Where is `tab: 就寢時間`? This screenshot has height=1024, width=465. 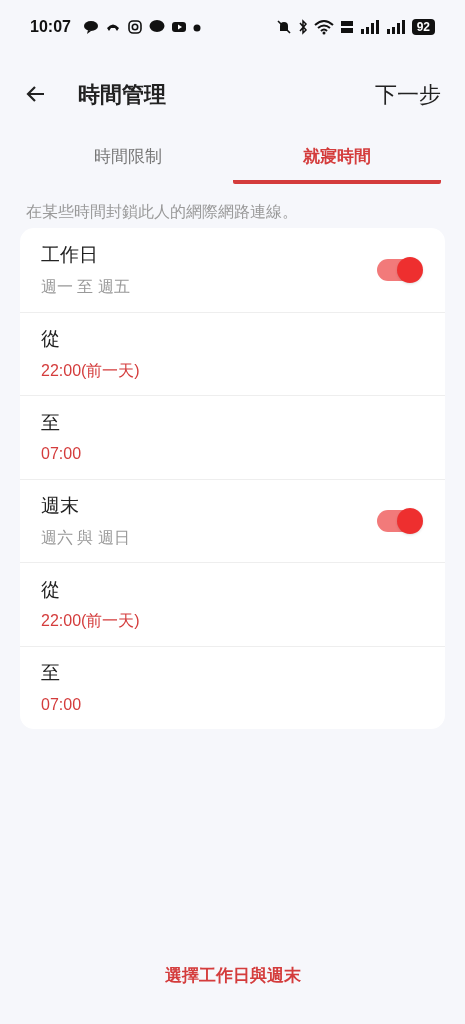
tab: 就寢時間 is located at coordinates (336, 159).